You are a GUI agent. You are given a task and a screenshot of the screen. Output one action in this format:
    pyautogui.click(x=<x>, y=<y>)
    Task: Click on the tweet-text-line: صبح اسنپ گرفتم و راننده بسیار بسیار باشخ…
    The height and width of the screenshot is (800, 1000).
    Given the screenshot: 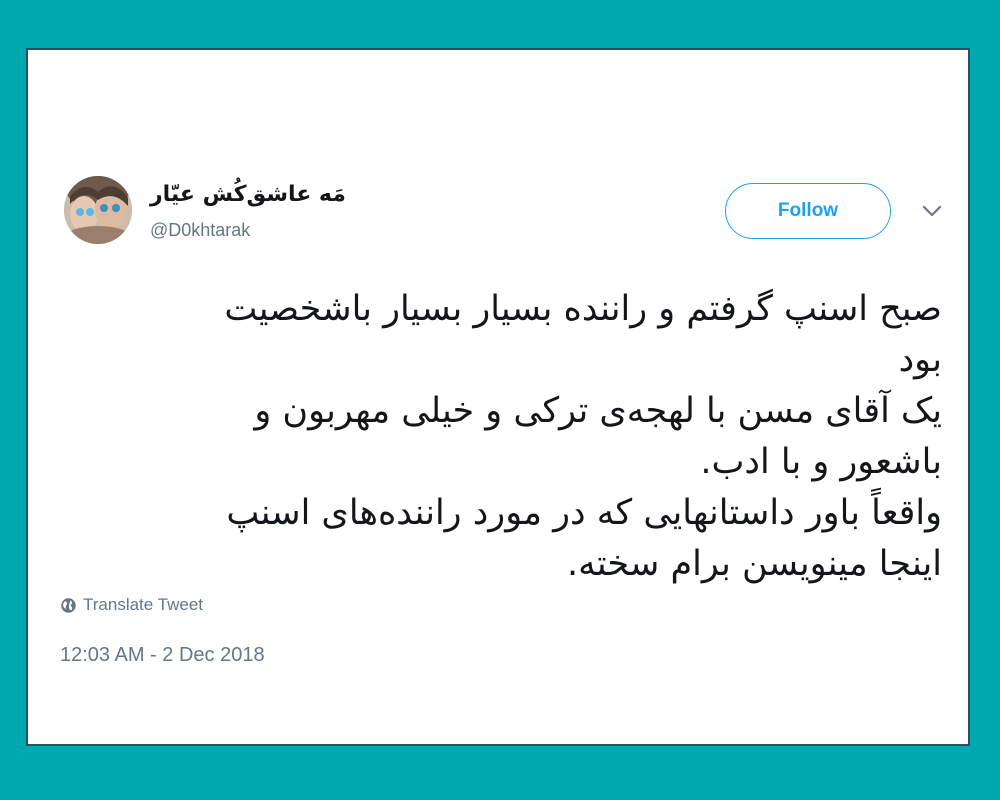 What is the action you would take?
    pyautogui.click(x=583, y=309)
    